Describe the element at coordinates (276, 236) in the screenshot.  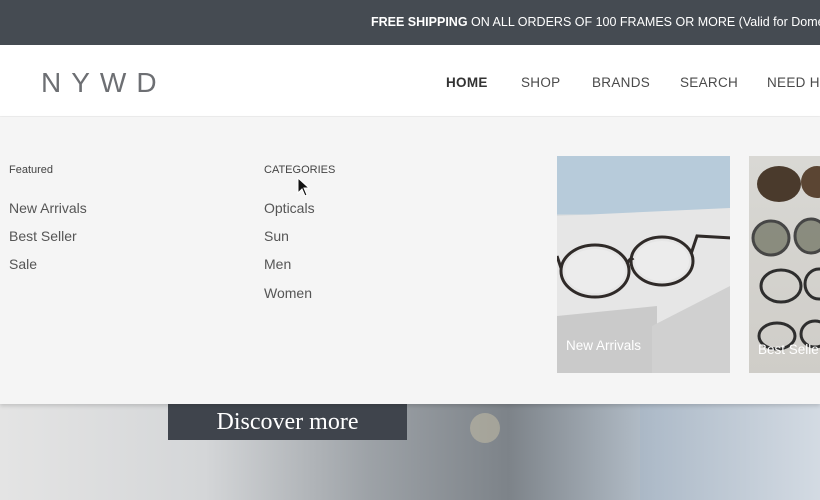
I see `link-sun: Sun` at that location.